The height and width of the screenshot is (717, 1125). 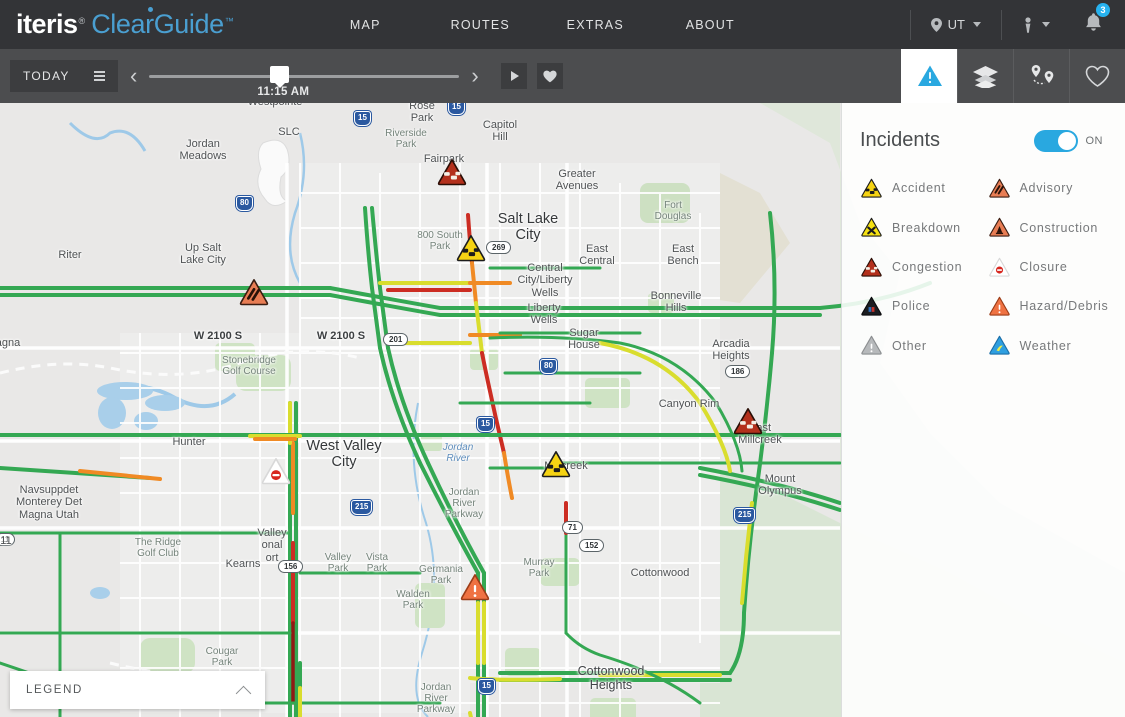 I want to click on hamburger-menu-icon, so click(x=99, y=76).